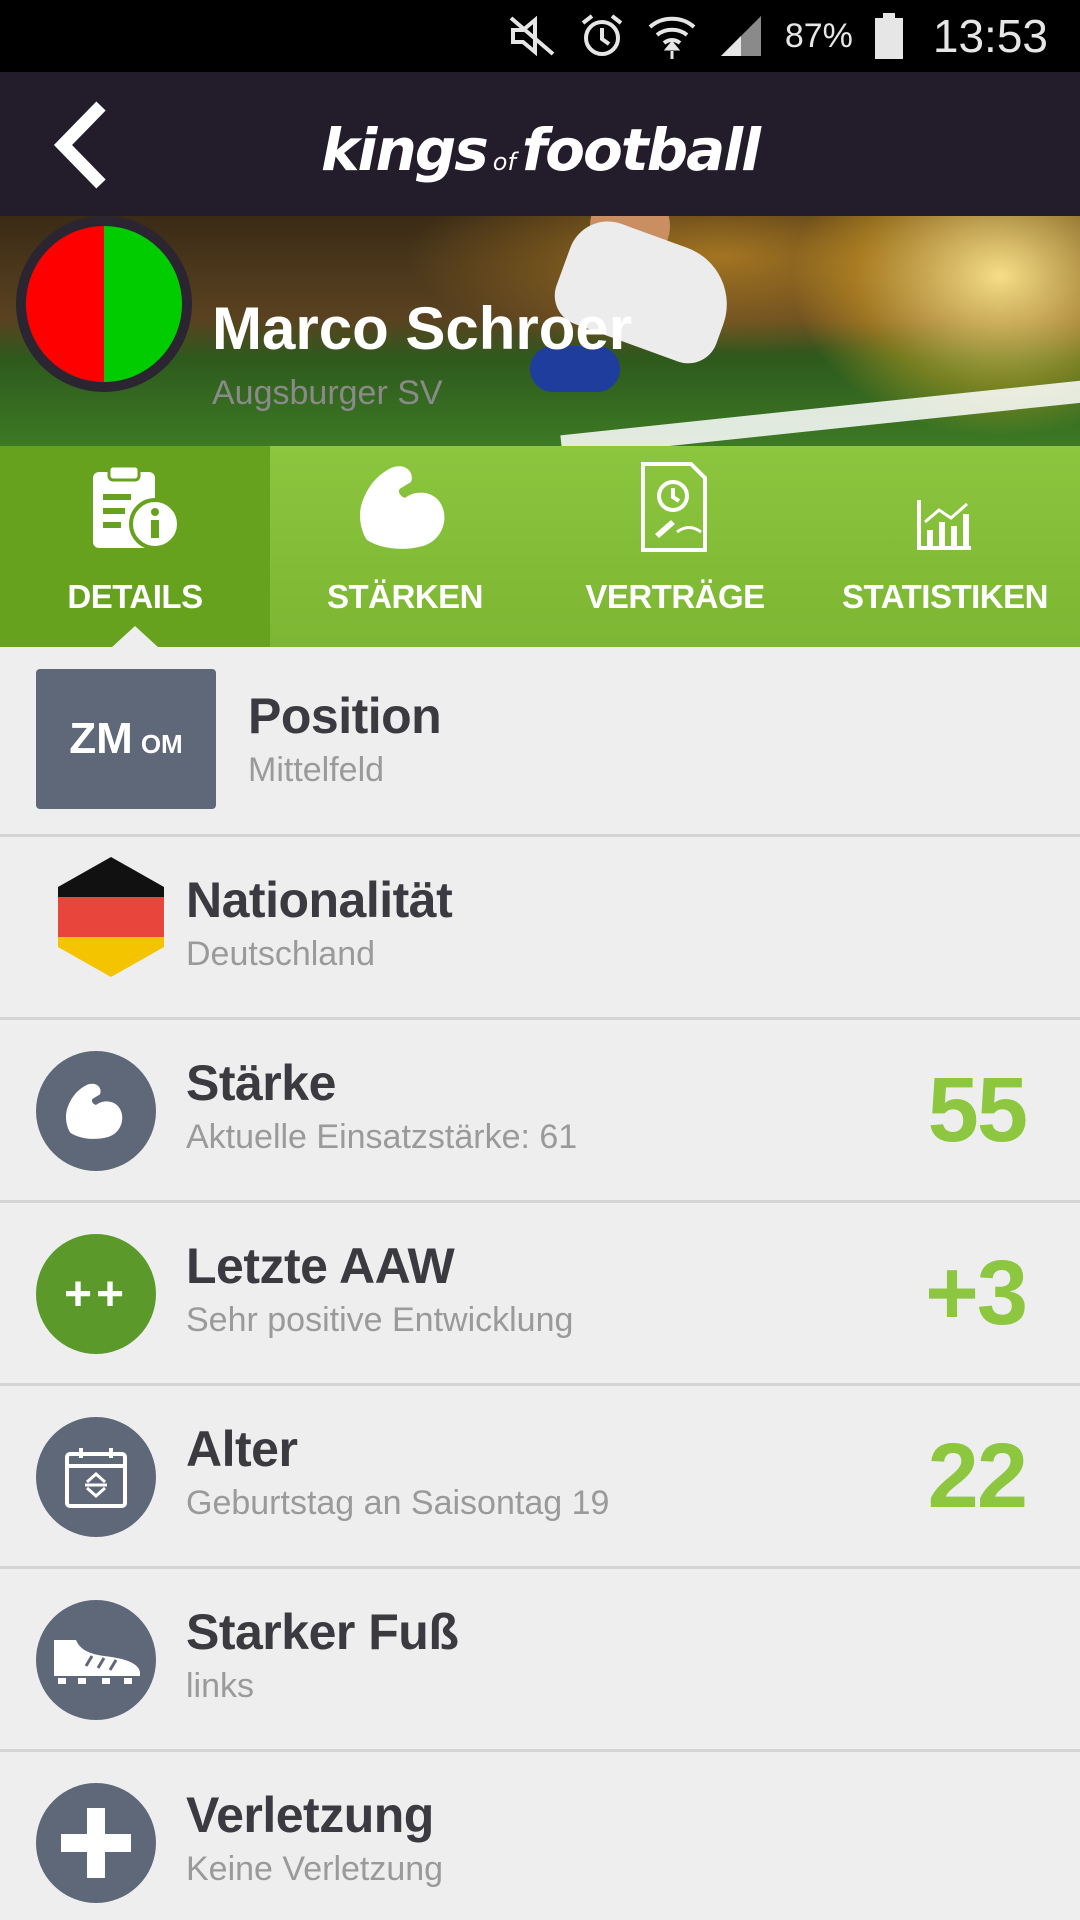 This screenshot has height=1920, width=1080. What do you see at coordinates (320, 1266) in the screenshot?
I see `aaw-title: Letzte AAW` at bounding box center [320, 1266].